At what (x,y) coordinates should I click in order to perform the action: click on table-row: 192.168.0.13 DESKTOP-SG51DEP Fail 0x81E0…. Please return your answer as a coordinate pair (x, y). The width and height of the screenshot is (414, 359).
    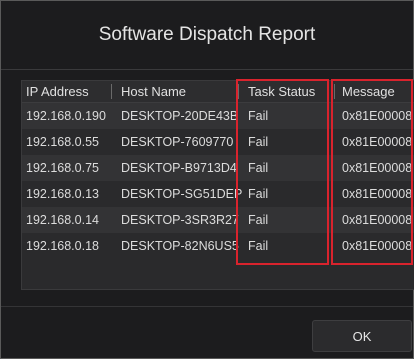
    Looking at the image, I should click on (218, 194).